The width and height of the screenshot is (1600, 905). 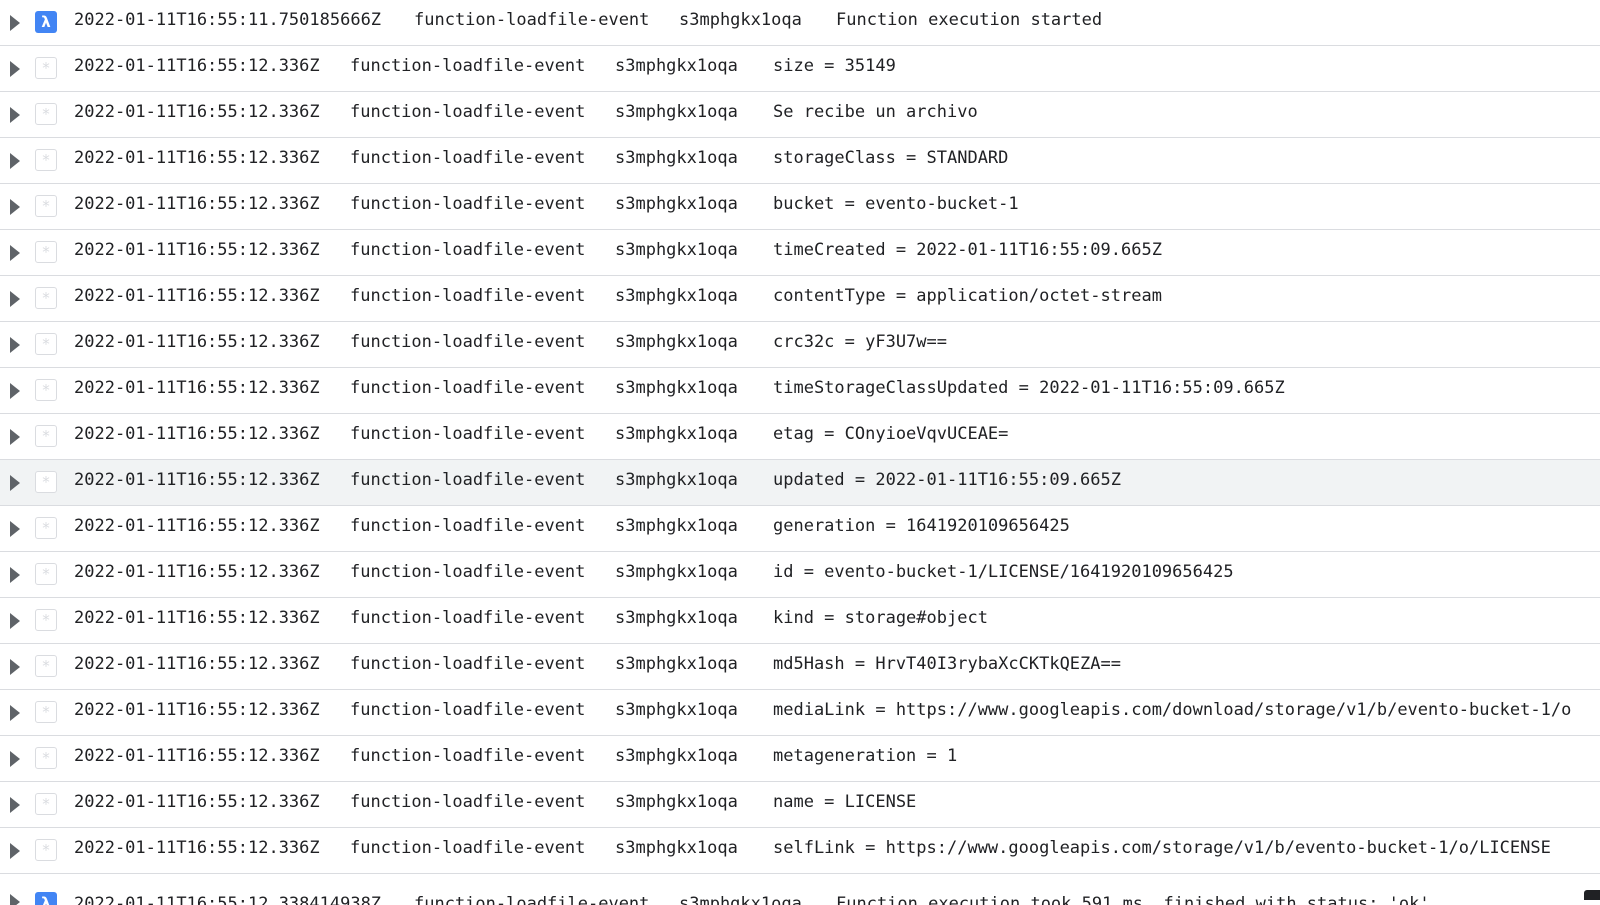 I want to click on edge-marker-icon, so click(x=1592, y=895).